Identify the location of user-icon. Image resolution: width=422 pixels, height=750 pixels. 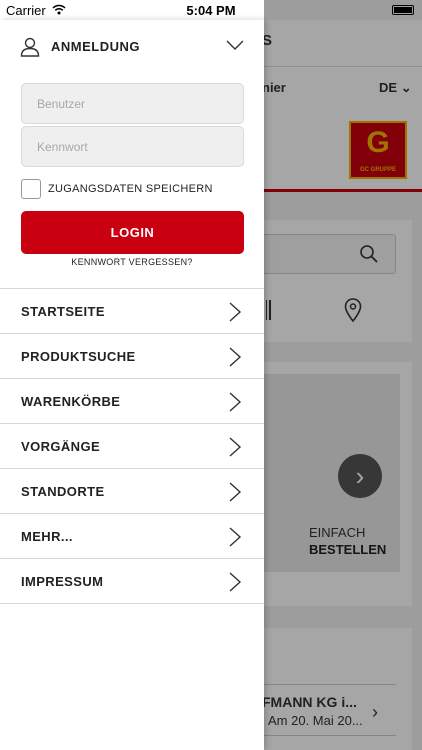
(30, 47).